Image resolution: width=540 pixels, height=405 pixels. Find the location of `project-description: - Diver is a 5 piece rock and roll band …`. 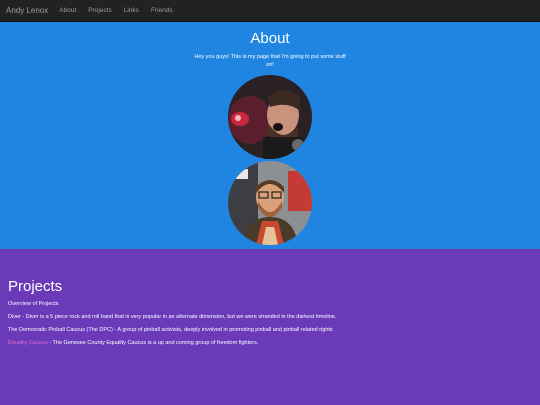

project-description: - Diver is a 5 piece rock and roll band … is located at coordinates (178, 317).